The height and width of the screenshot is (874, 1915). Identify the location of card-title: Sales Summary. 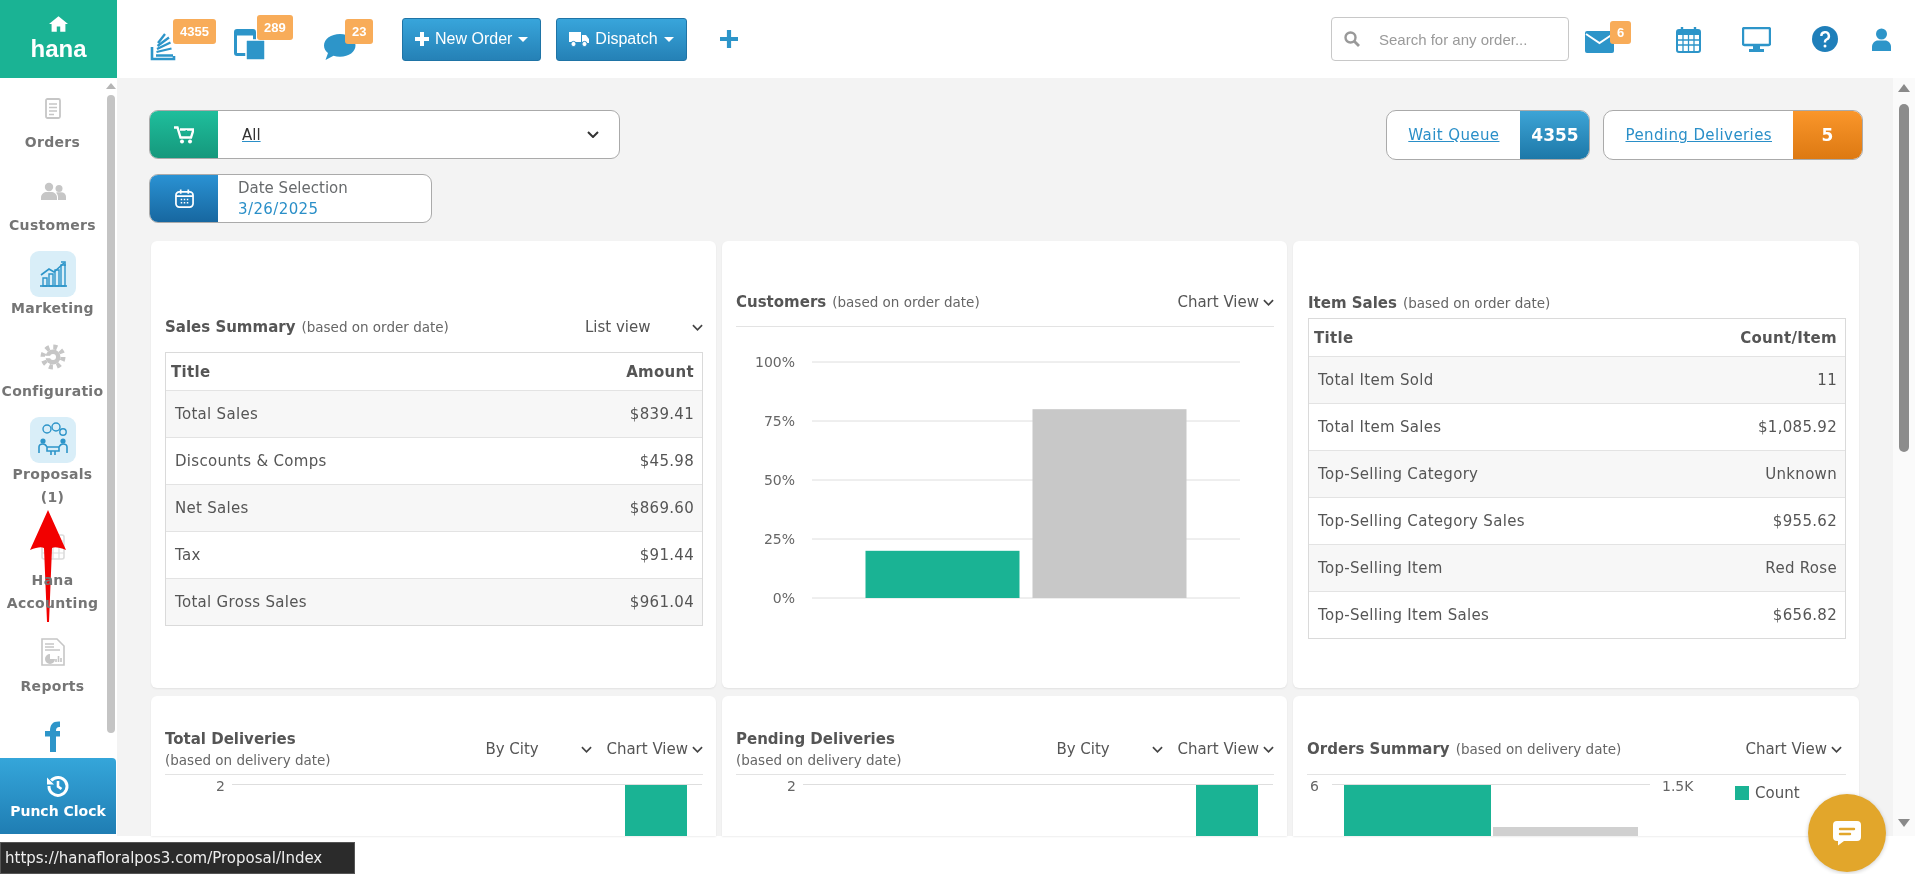
(230, 327).